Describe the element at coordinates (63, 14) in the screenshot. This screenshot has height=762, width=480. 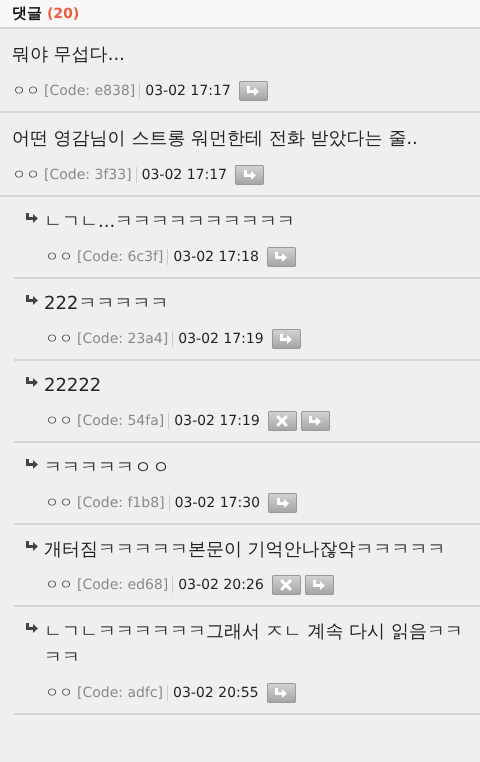
I see `comment-count: (20)` at that location.